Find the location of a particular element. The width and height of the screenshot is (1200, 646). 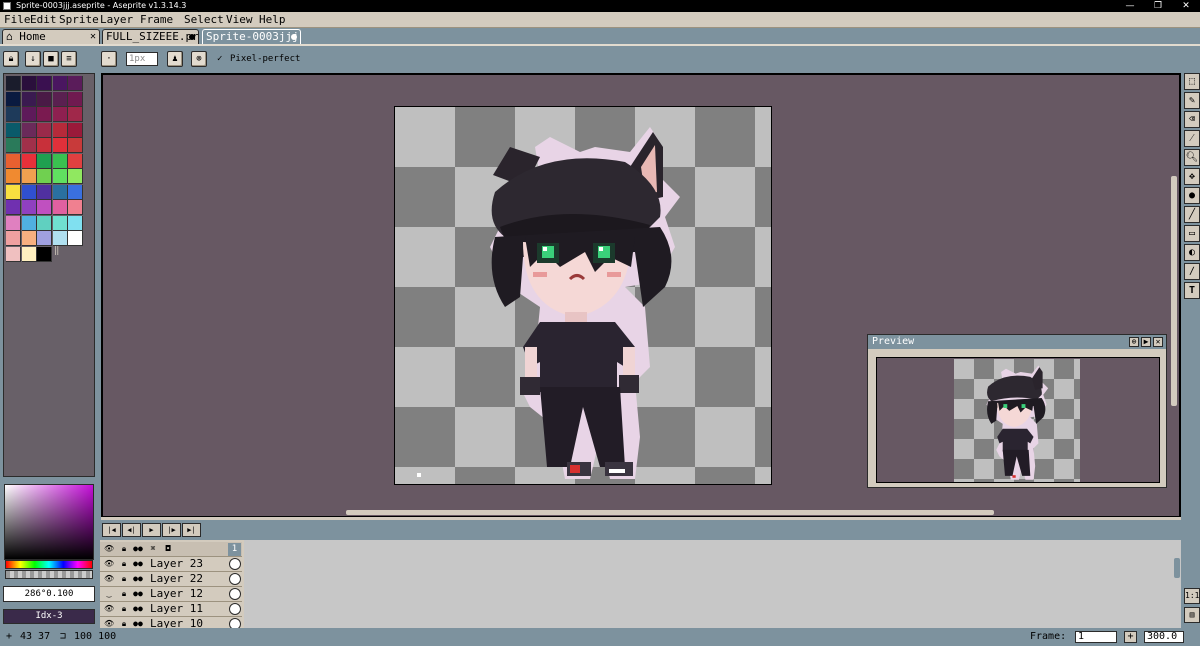

layer-row: 👁︎ 🔒︎ ●● Layer 11 is located at coordinates (171, 609).